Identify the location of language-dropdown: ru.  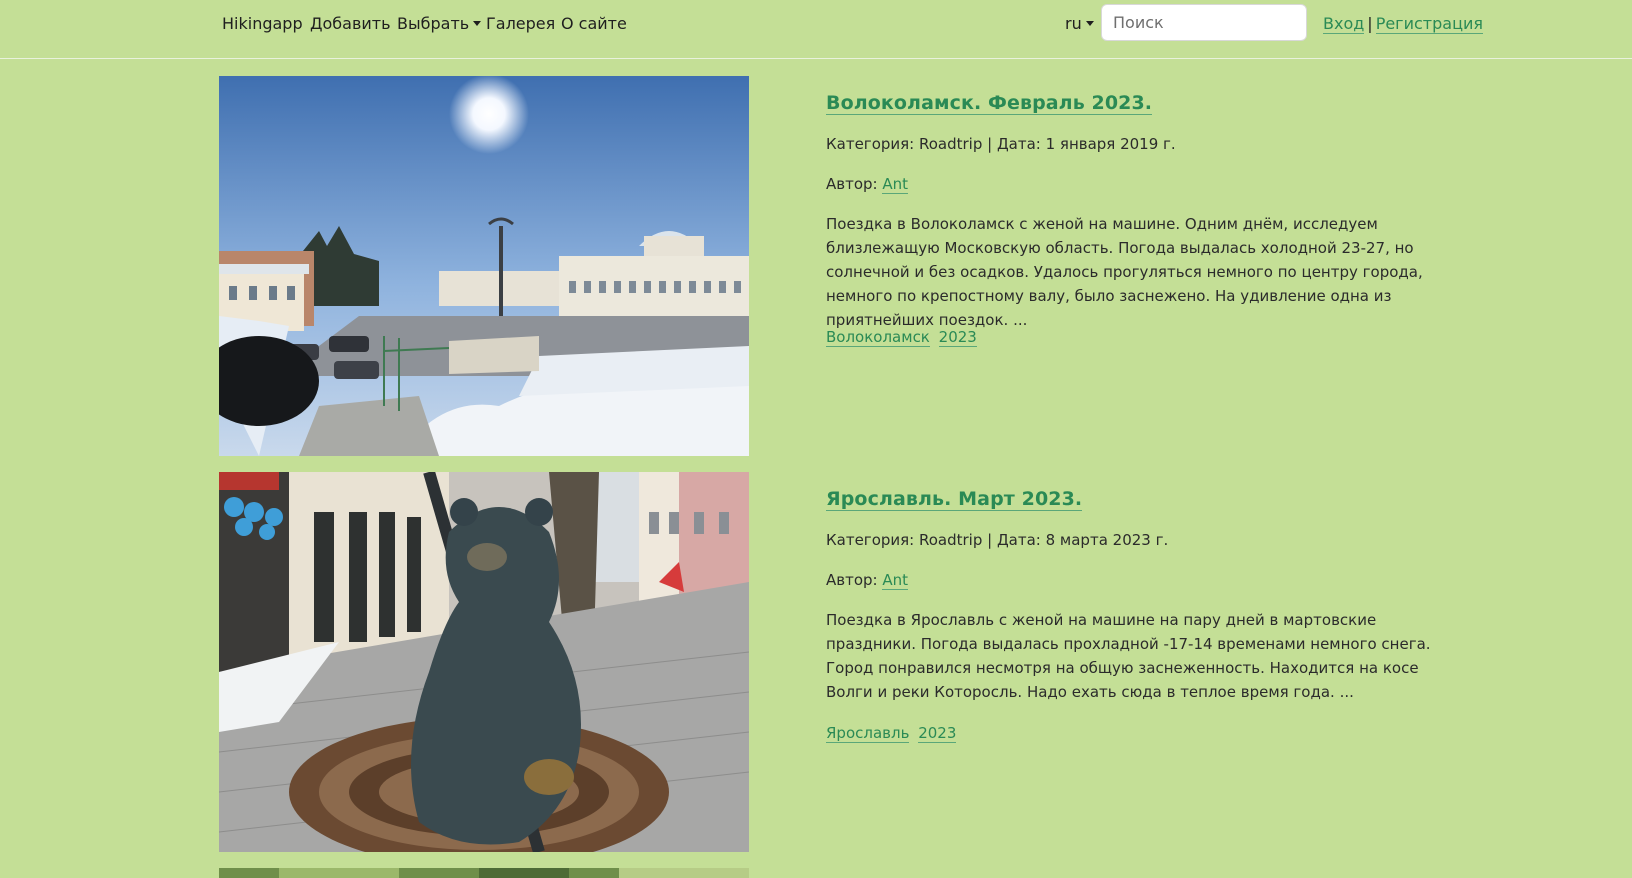
(1079, 23).